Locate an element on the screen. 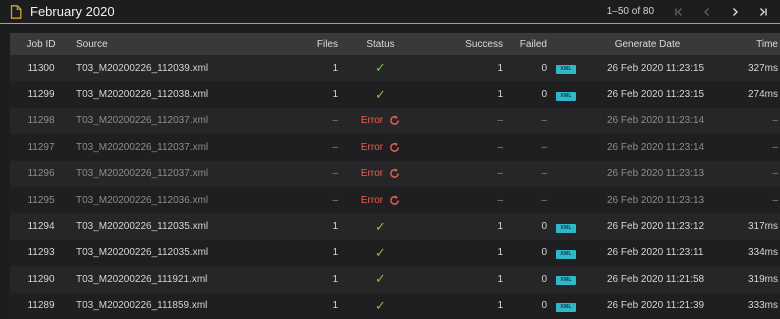 This screenshot has width=780, height=319. prev-page-button is located at coordinates (707, 12).